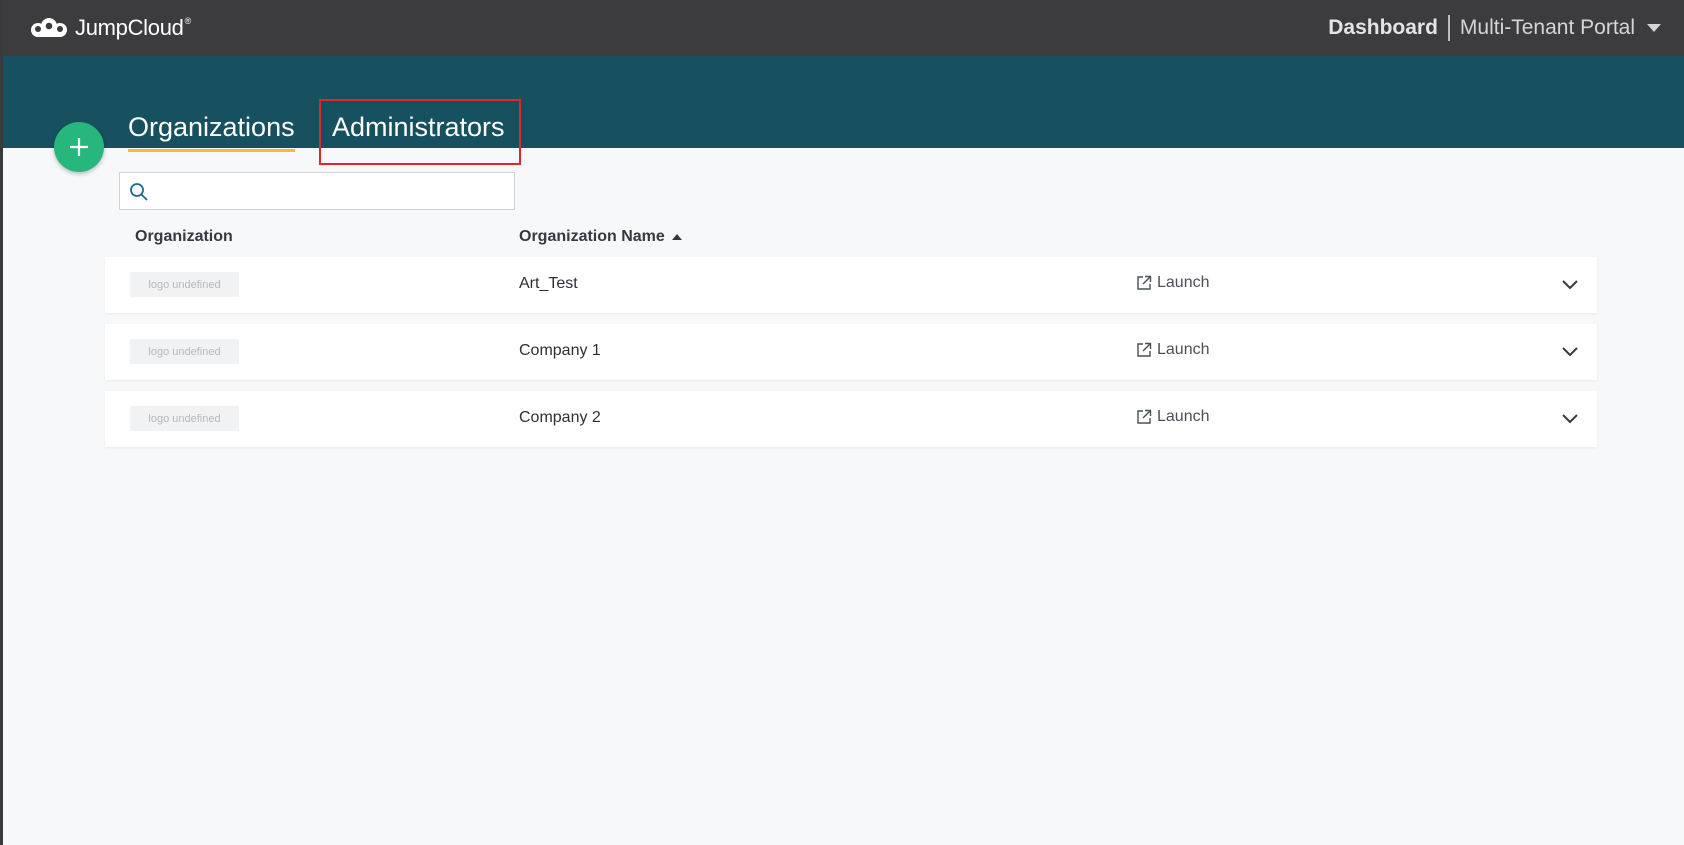  What do you see at coordinates (851, 419) in the screenshot?
I see `table-row: logo undefined Company 2 Launch` at bounding box center [851, 419].